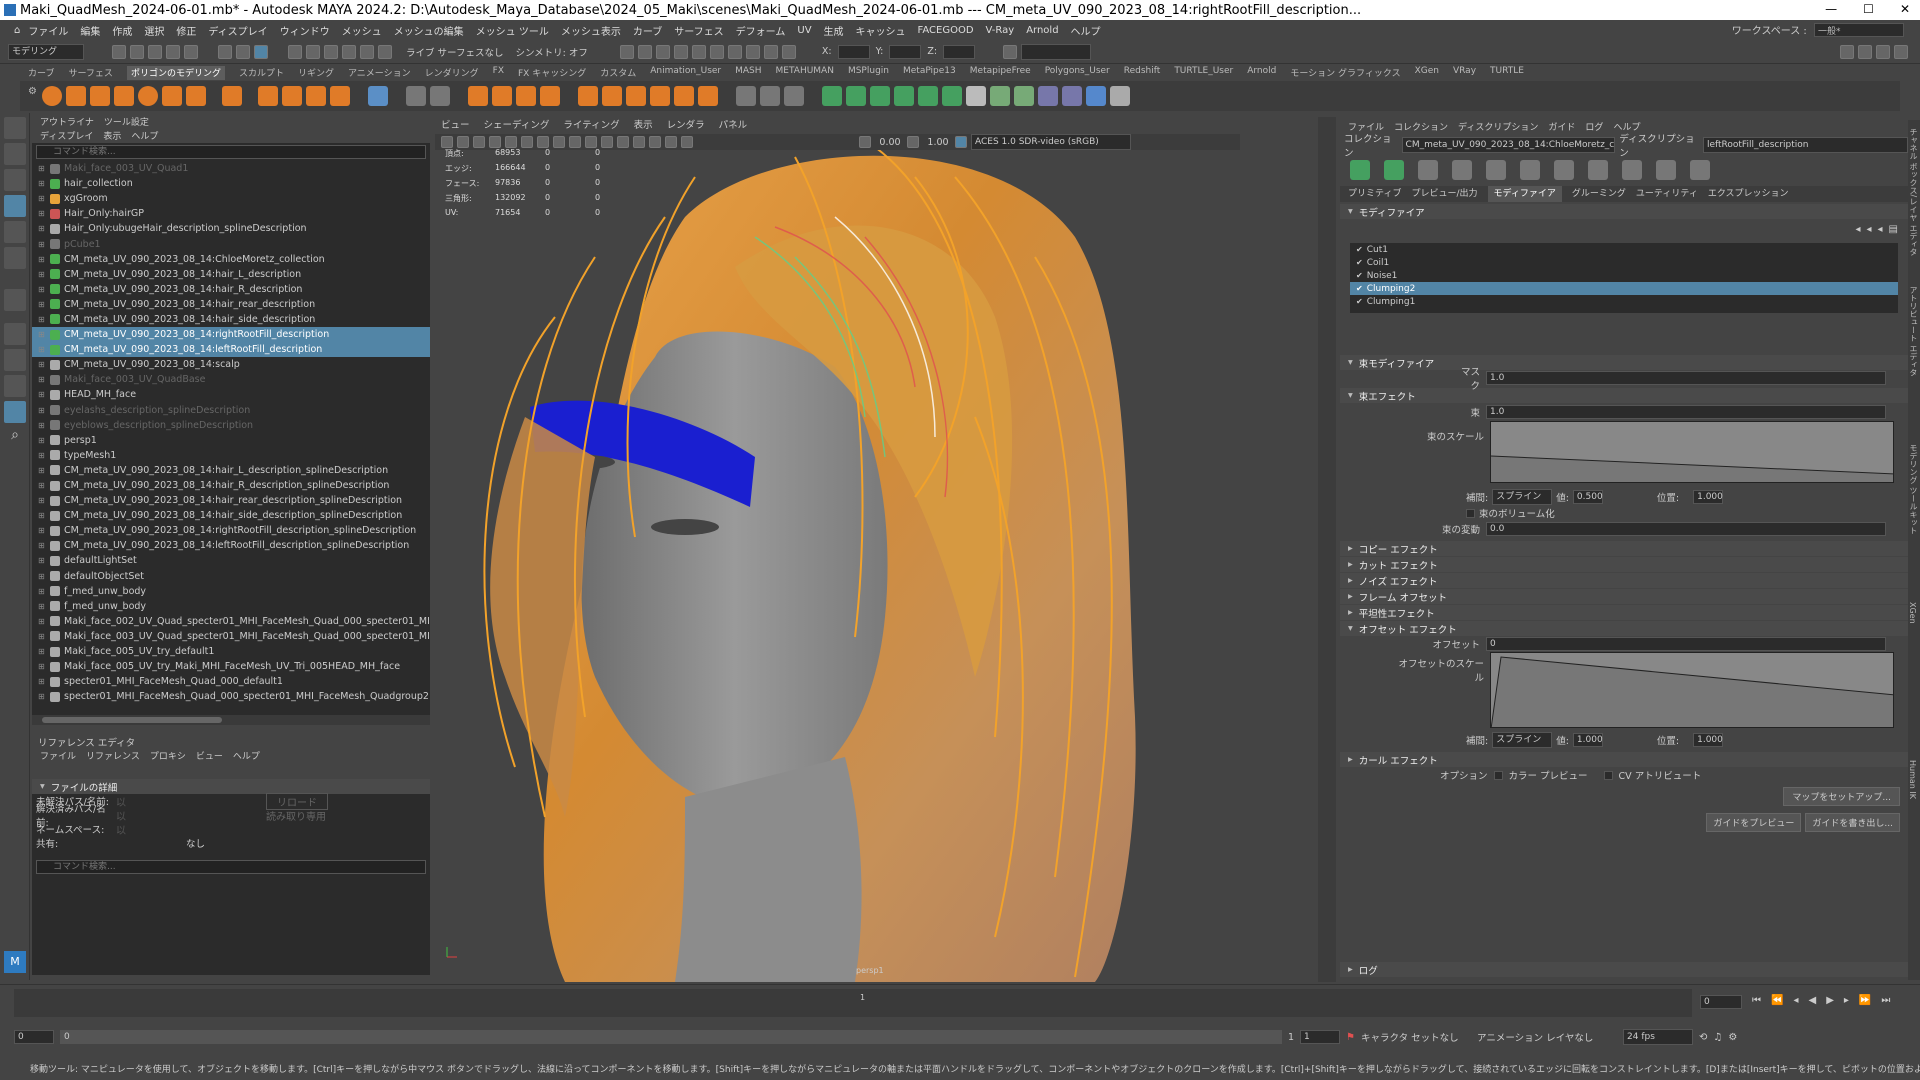 The image size is (1920, 1080). I want to click on ari-set-icon, so click(1024, 96).